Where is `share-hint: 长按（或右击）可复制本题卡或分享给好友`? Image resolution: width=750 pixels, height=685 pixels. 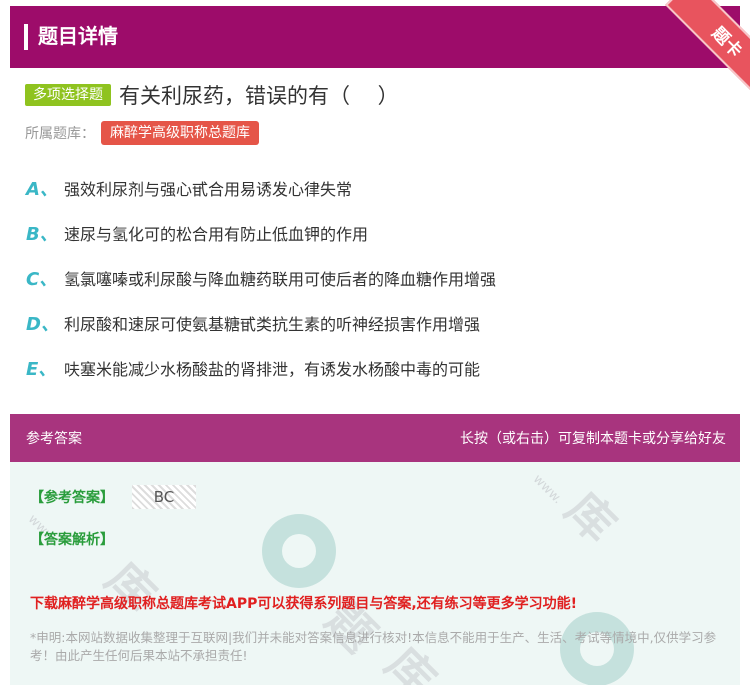 share-hint: 长按（或右击）可复制本题卡或分享给好友 is located at coordinates (593, 439).